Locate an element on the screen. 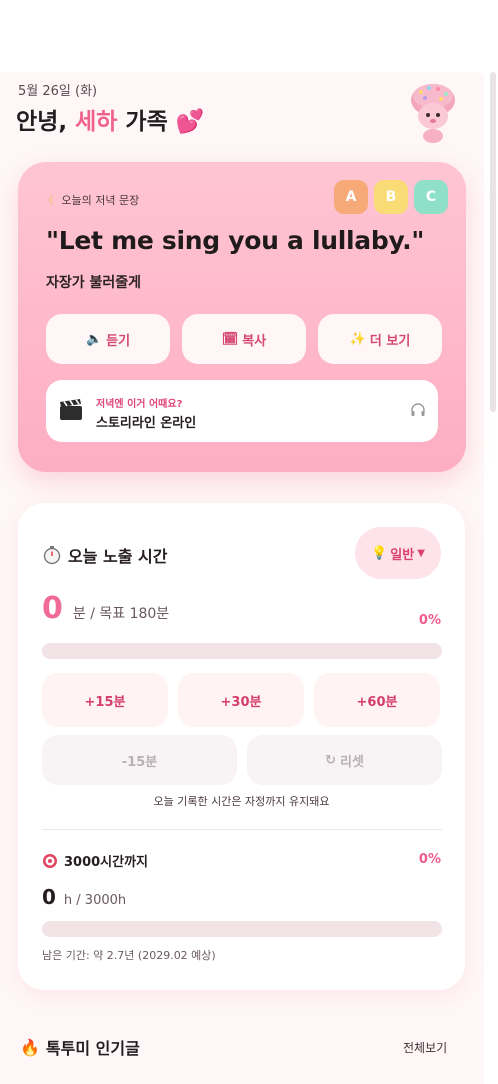 The image size is (498, 1084). timer-title-text: 오늘 노출 시간 is located at coordinates (118, 556).